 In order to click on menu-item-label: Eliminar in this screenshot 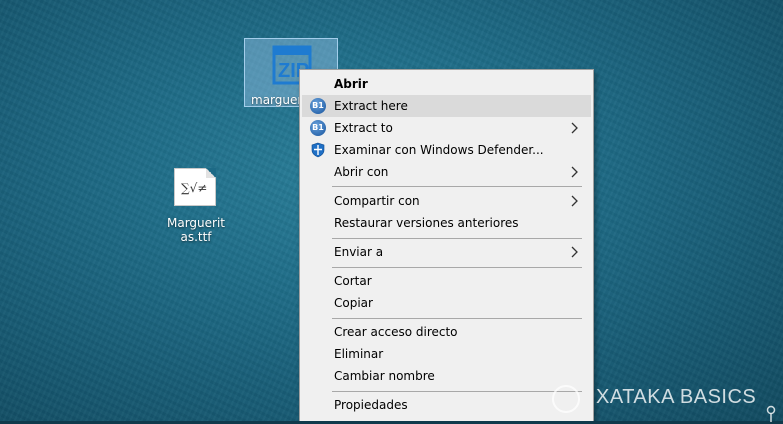, I will do `click(359, 354)`.